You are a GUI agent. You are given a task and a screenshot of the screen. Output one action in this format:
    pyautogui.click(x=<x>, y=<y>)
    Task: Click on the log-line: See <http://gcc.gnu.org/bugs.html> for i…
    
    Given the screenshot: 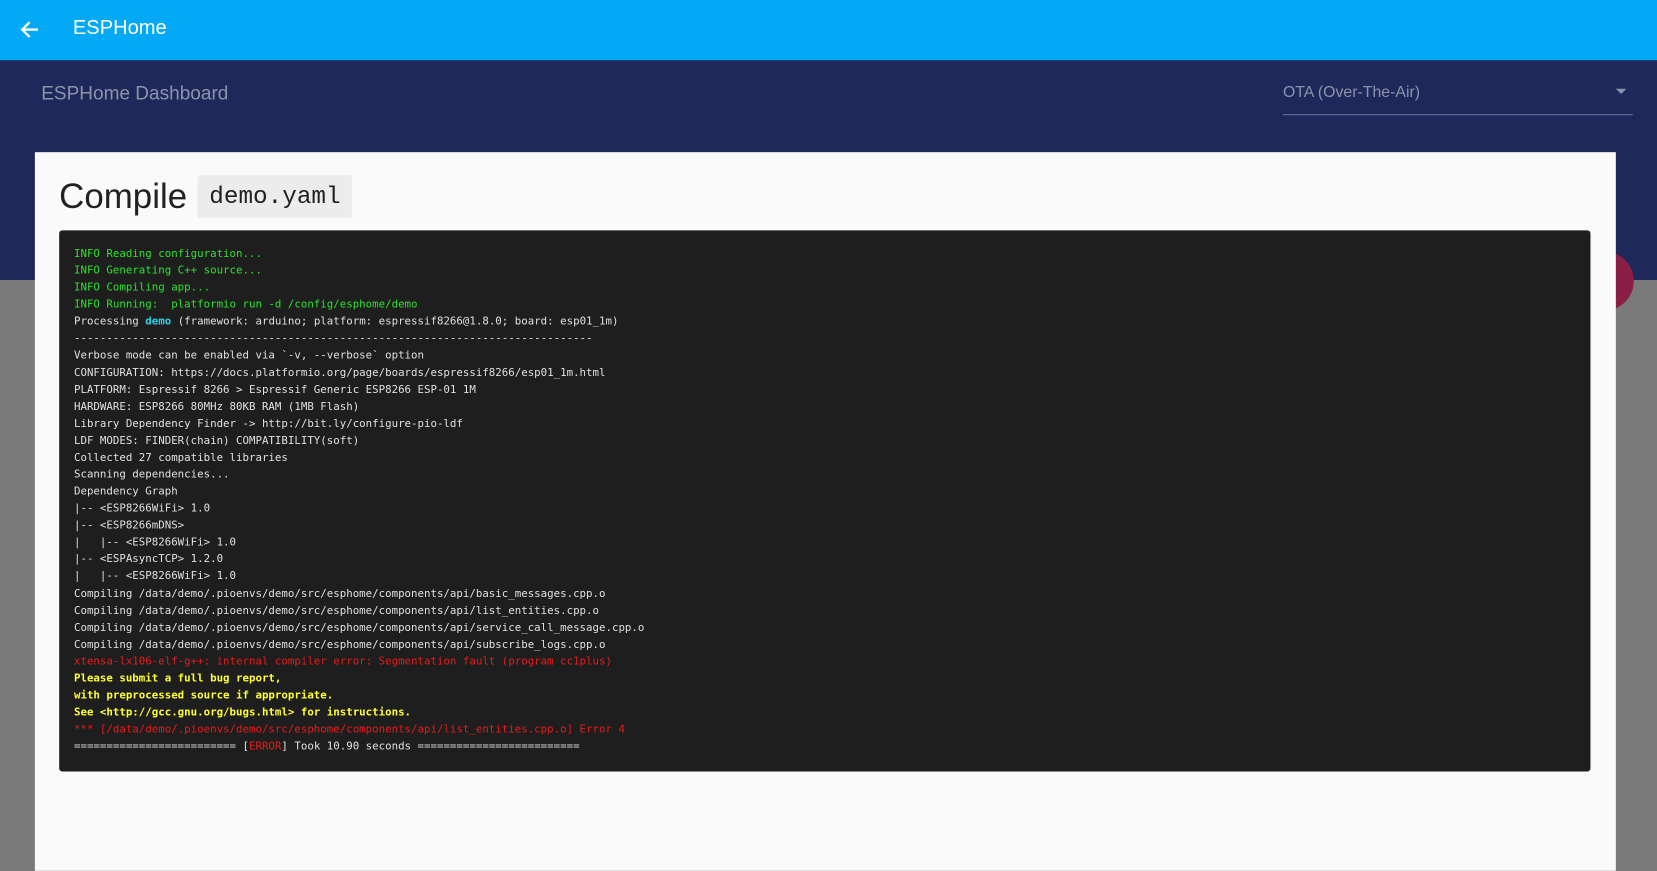 What is the action you would take?
    pyautogui.click(x=242, y=713)
    